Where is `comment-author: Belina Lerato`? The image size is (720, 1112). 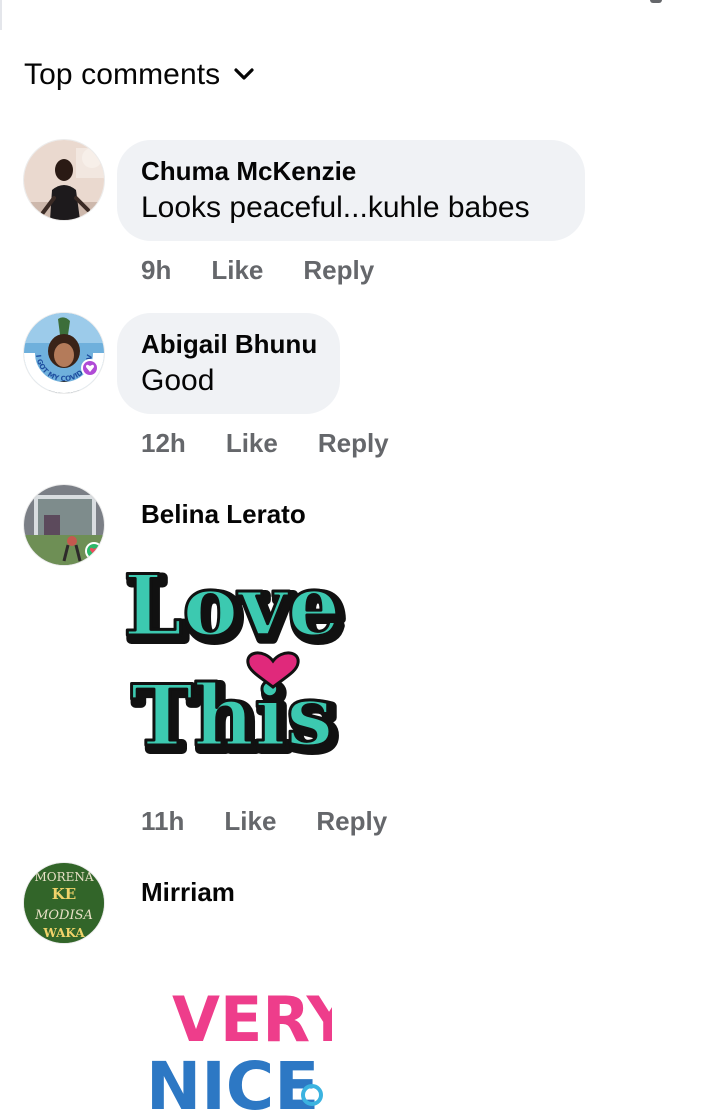 comment-author: Belina Lerato is located at coordinates (223, 514).